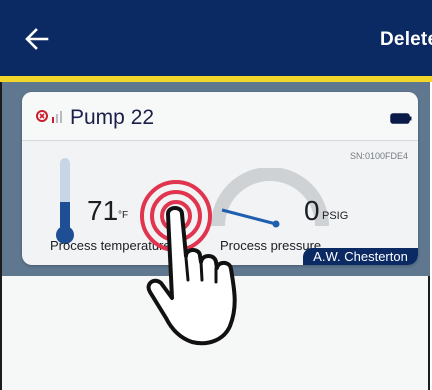 This screenshot has width=432, height=390. I want to click on card-header: Pump 22, so click(220, 116).